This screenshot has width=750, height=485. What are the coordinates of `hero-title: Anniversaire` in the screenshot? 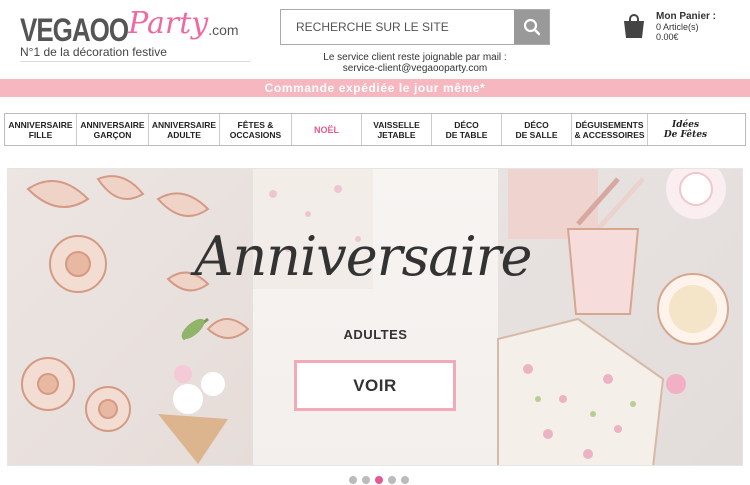 It's located at (363, 256).